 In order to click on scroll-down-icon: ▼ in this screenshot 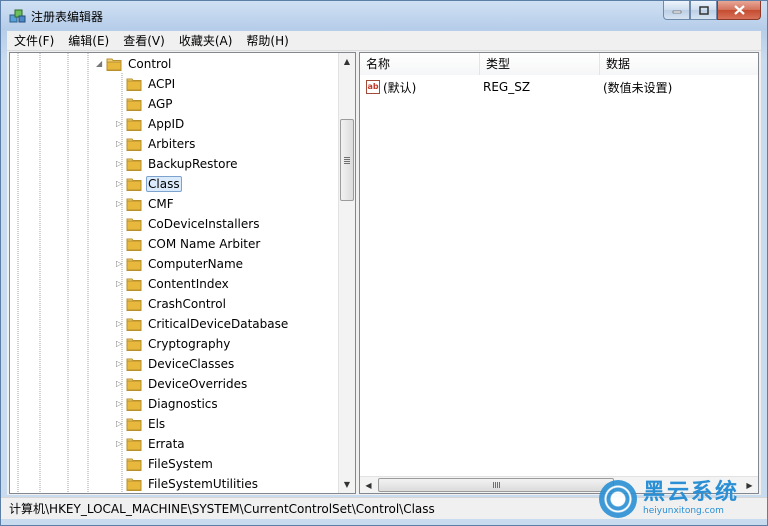, I will do `click(347, 484)`.